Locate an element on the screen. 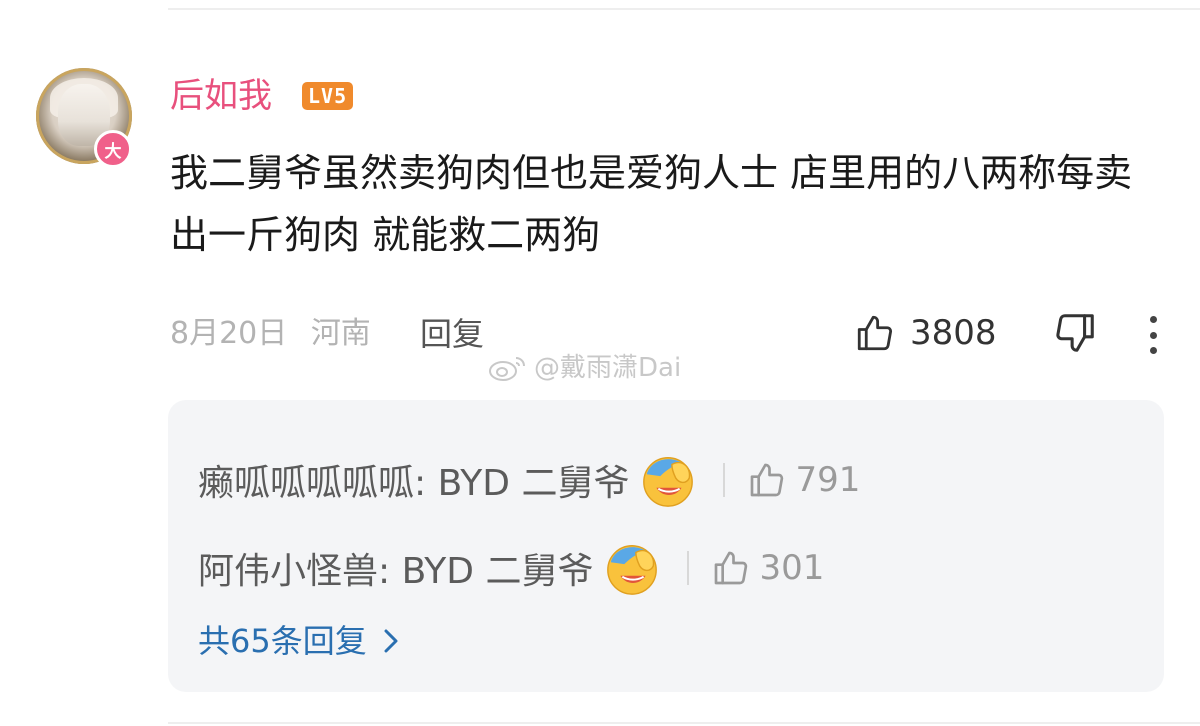 This screenshot has height=726, width=1200. reply-item: 癞呱呱呱呱呱: BYD 二舅爷 791 is located at coordinates (529, 480).